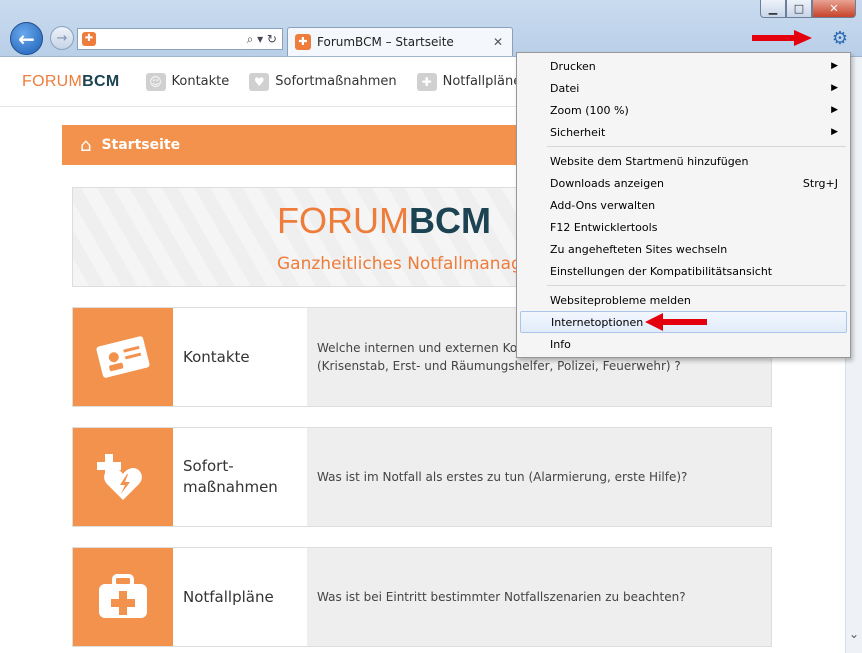 Image resolution: width=862 pixels, height=653 pixels. I want to click on menu-item-downloads: Downloads anzeigen Strg+J, so click(683, 183).